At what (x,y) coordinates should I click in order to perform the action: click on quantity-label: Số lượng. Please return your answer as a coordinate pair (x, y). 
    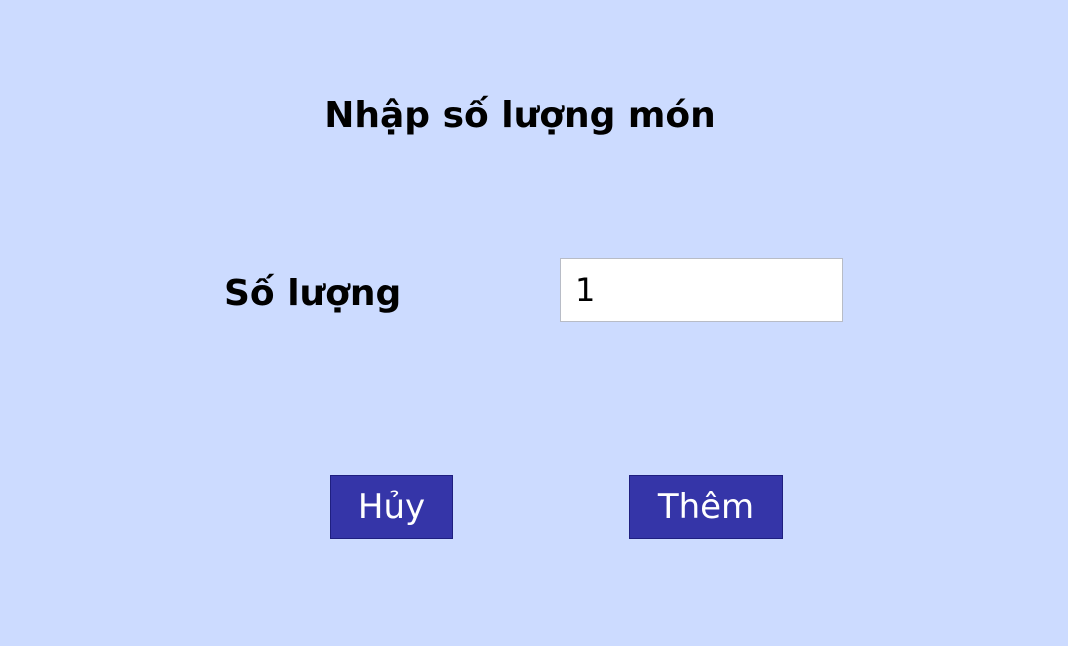
    Looking at the image, I should click on (313, 293).